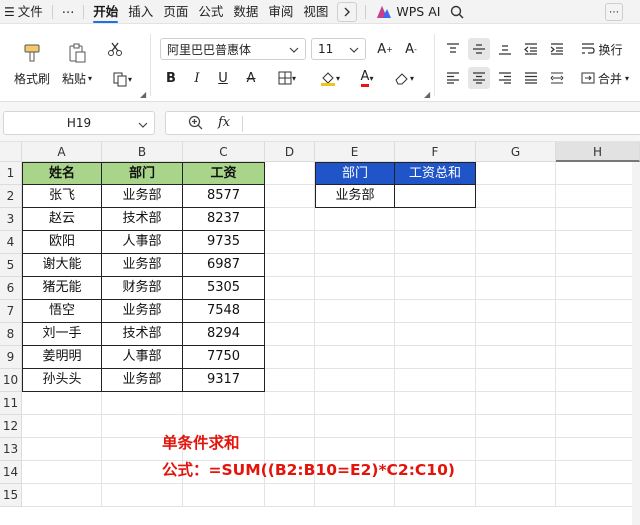 This screenshot has width=640, height=525. I want to click on row-header-12: 12, so click(11, 426).